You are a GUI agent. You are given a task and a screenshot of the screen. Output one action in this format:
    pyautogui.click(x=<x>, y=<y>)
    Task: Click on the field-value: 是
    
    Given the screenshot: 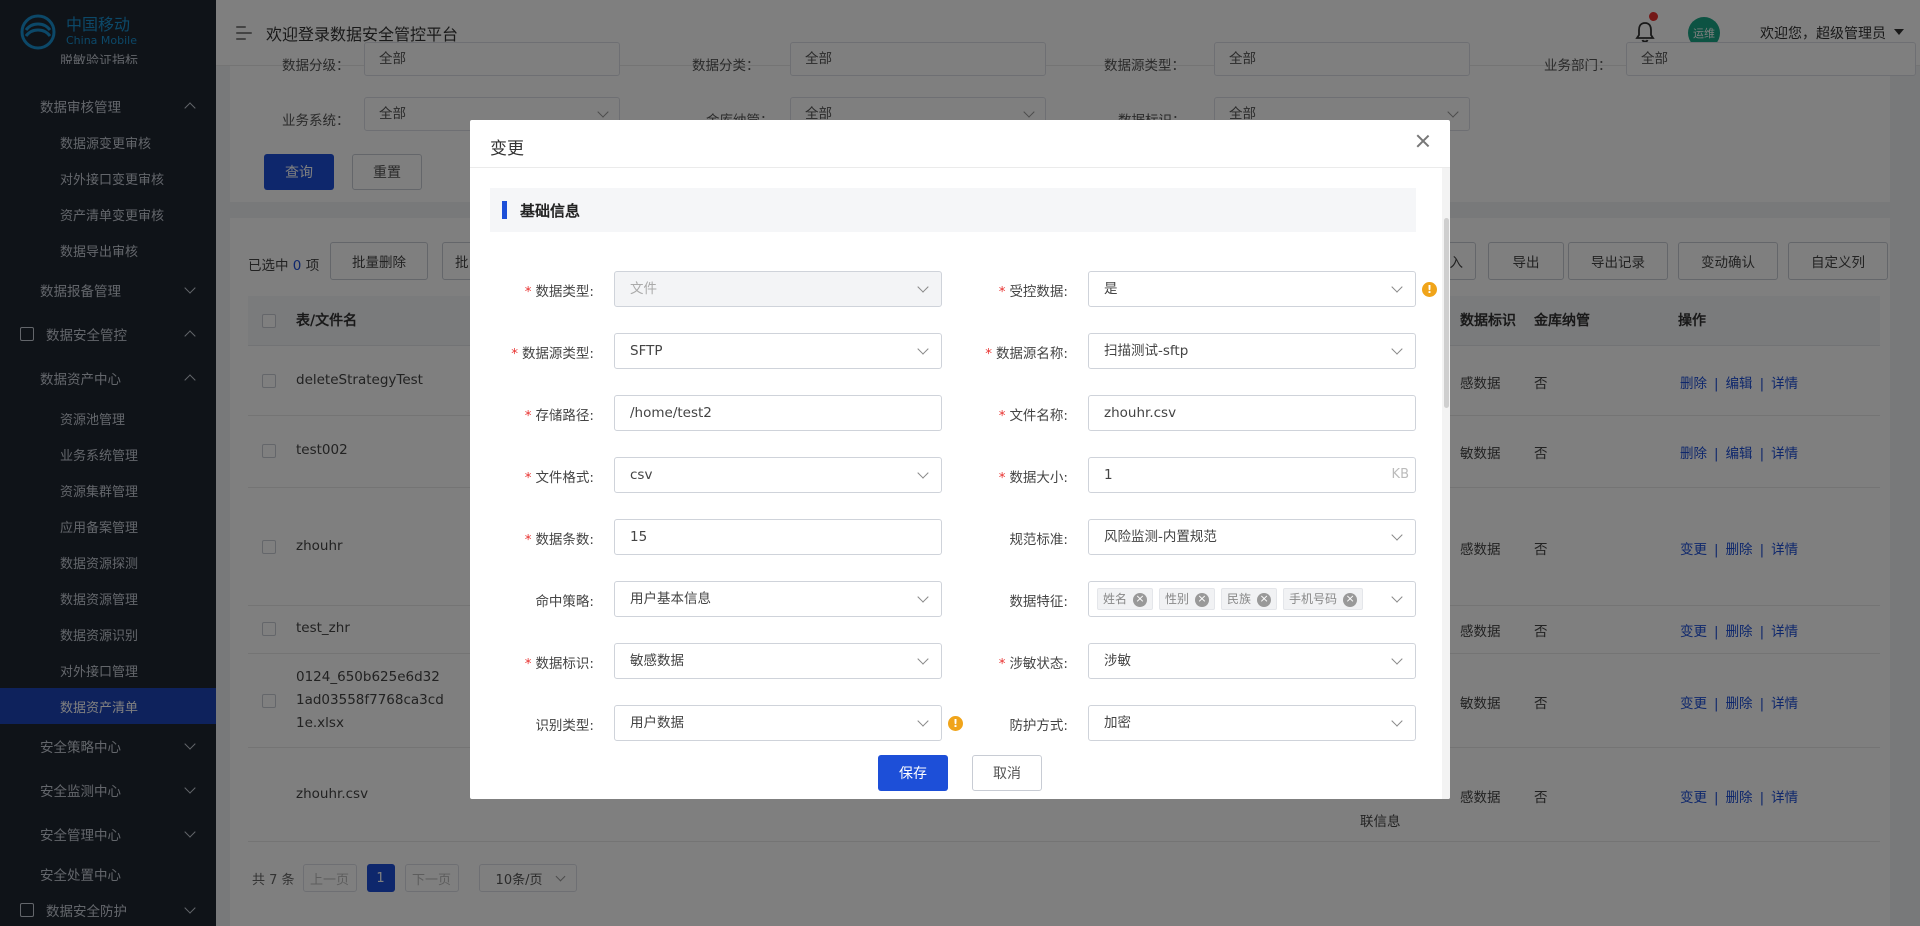 What is the action you would take?
    pyautogui.click(x=1111, y=289)
    